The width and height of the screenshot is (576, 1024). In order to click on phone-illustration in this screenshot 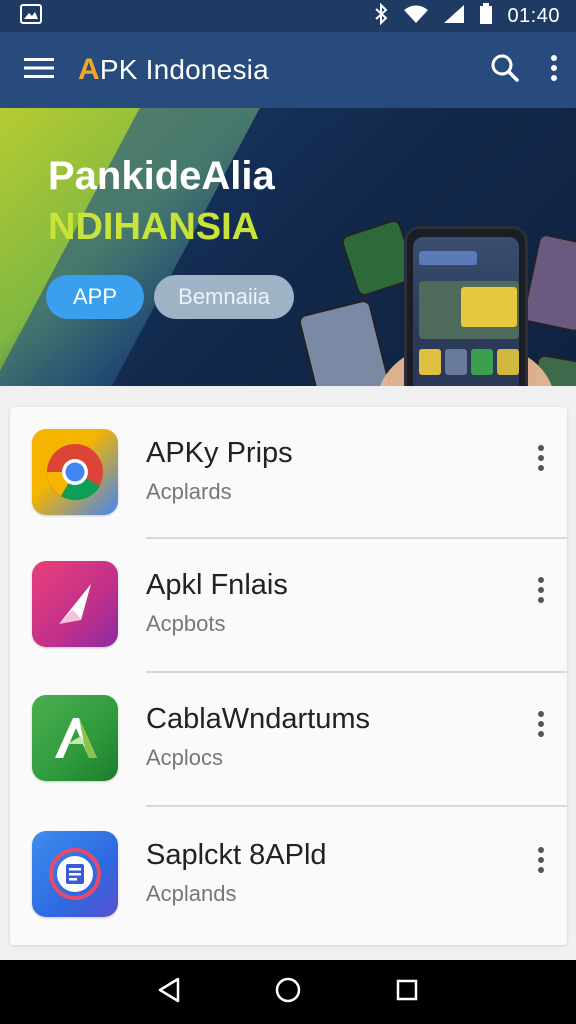, I will do `click(466, 306)`.